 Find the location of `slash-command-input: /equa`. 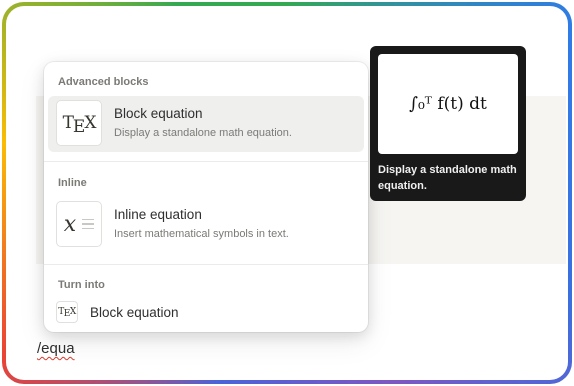

slash-command-input: /equa is located at coordinates (56, 348).